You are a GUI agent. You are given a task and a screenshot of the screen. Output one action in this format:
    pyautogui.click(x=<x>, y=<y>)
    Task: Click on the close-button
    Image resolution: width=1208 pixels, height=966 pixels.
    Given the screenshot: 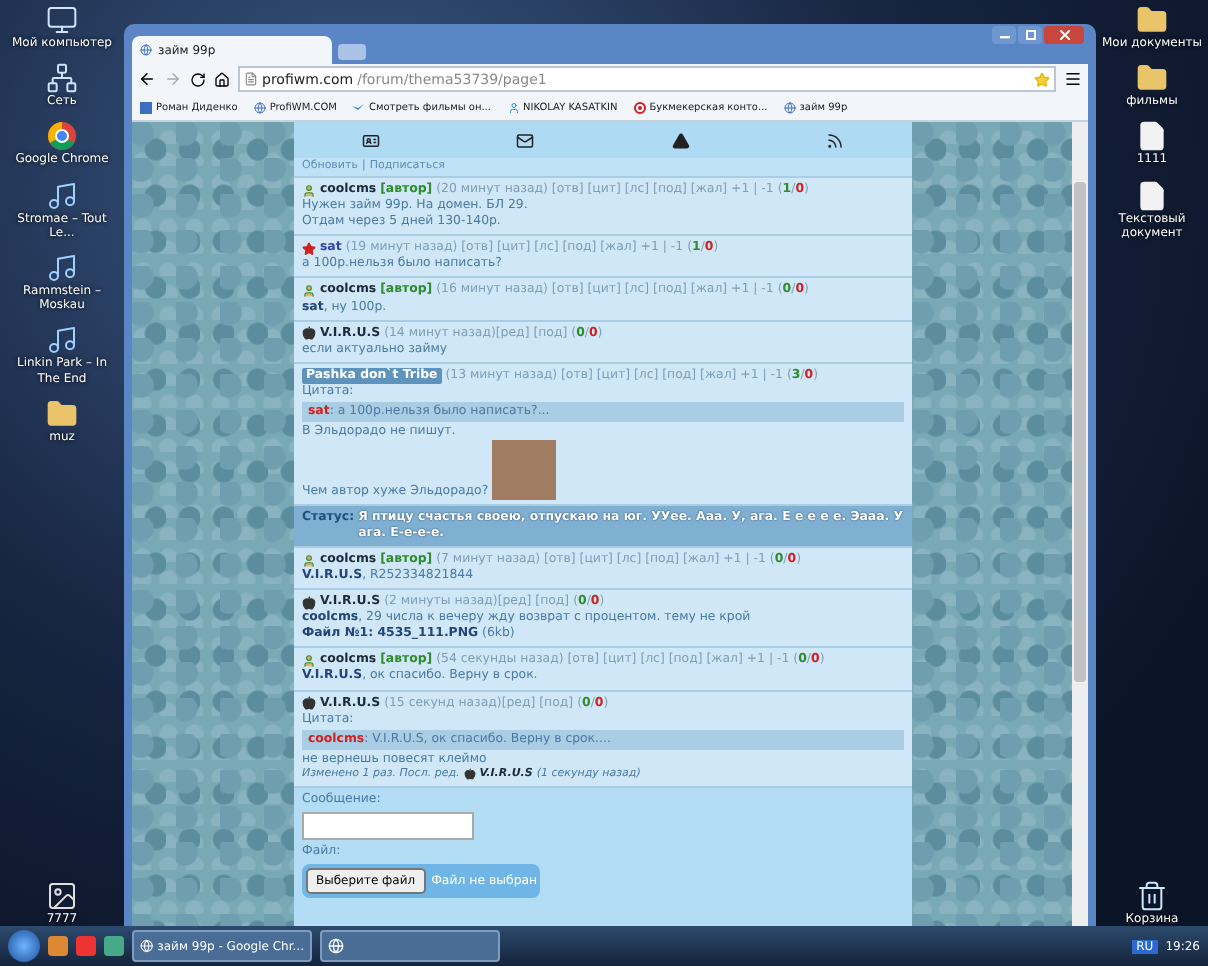 What is the action you would take?
    pyautogui.click(x=1064, y=35)
    